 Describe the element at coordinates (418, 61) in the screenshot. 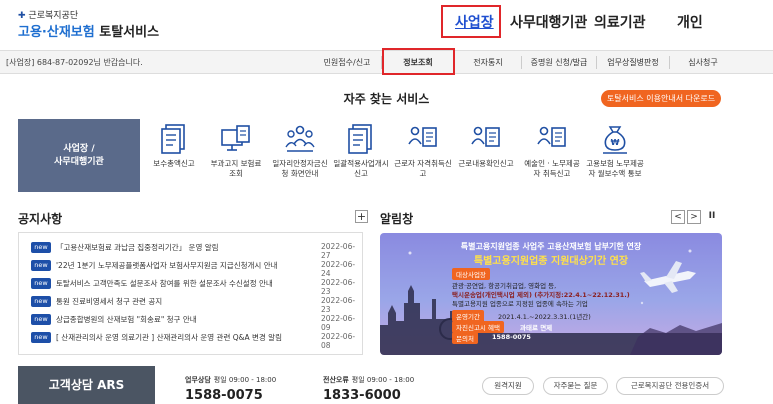

I see `highlight-box-subnav` at that location.